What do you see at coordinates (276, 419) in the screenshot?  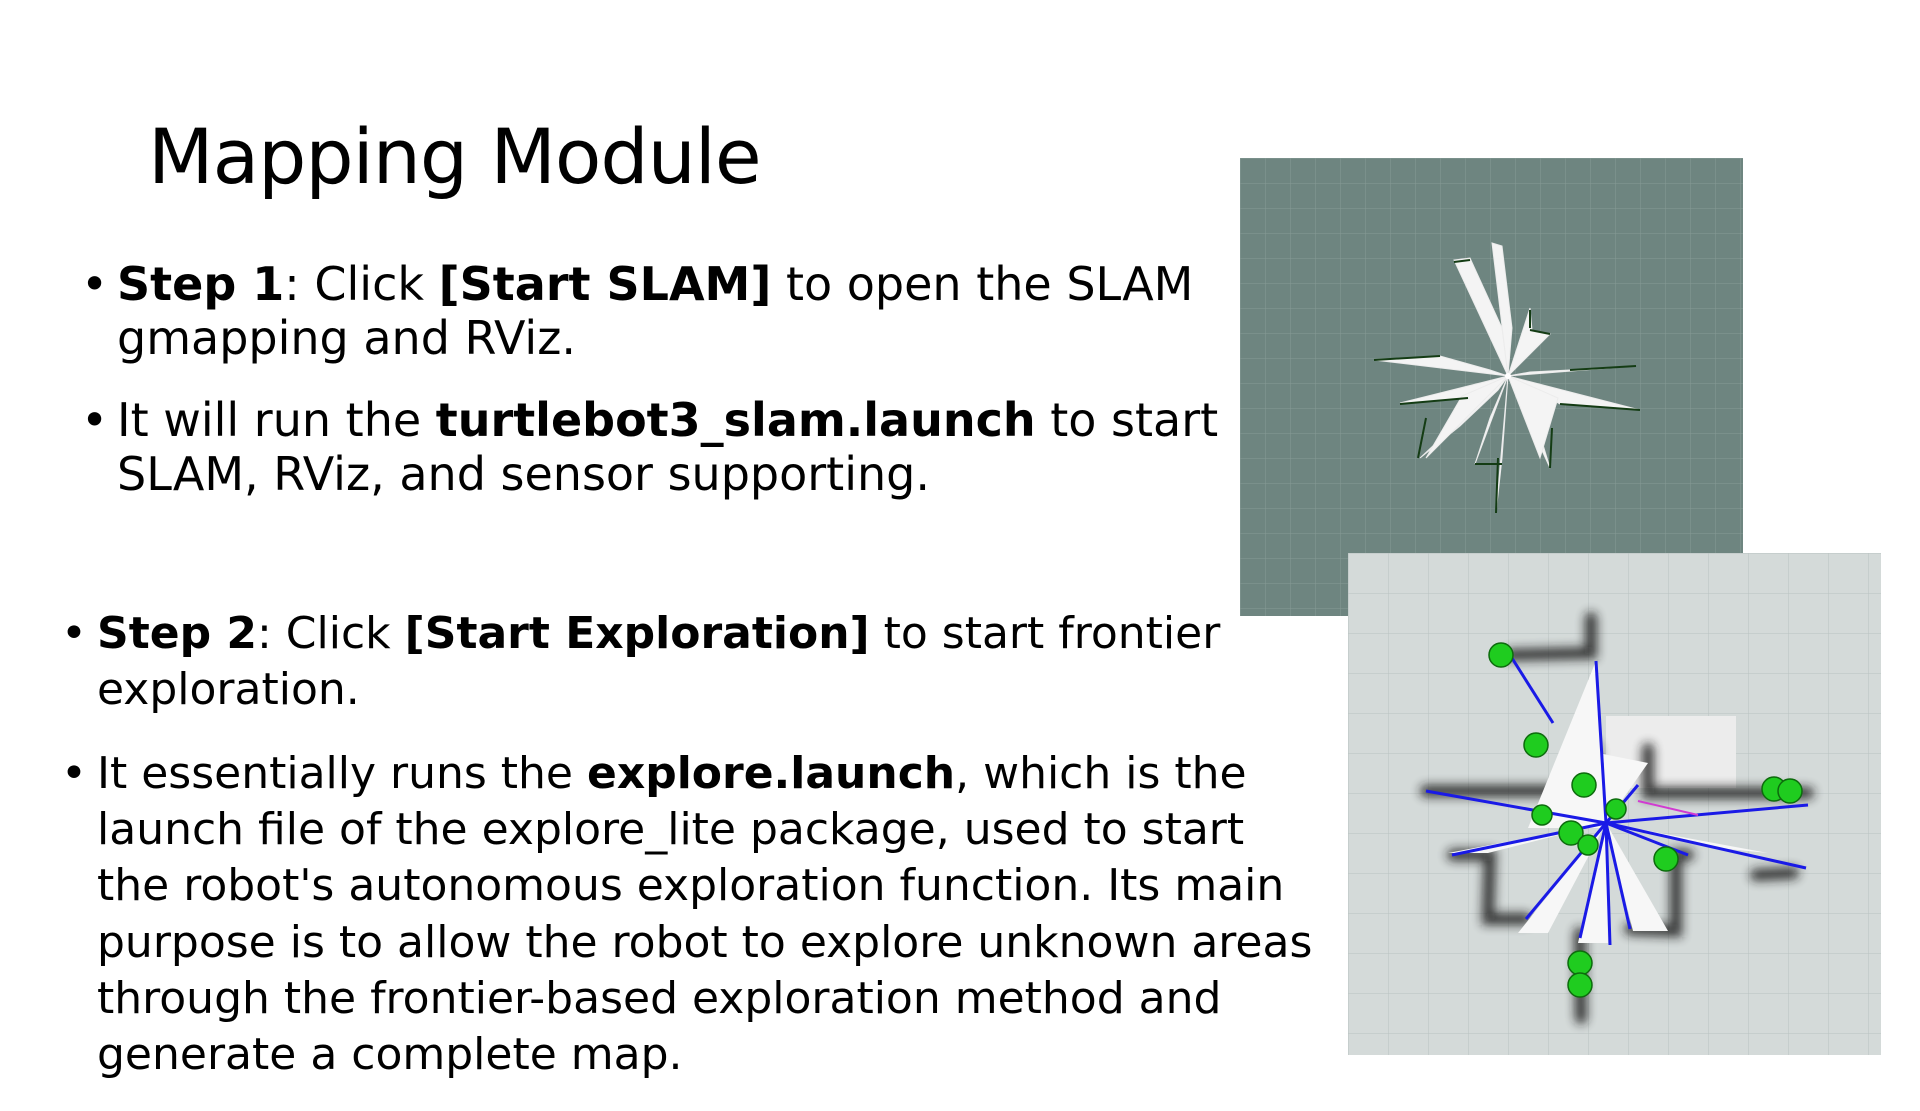 I see `slam-launch-pre: It will run the` at bounding box center [276, 419].